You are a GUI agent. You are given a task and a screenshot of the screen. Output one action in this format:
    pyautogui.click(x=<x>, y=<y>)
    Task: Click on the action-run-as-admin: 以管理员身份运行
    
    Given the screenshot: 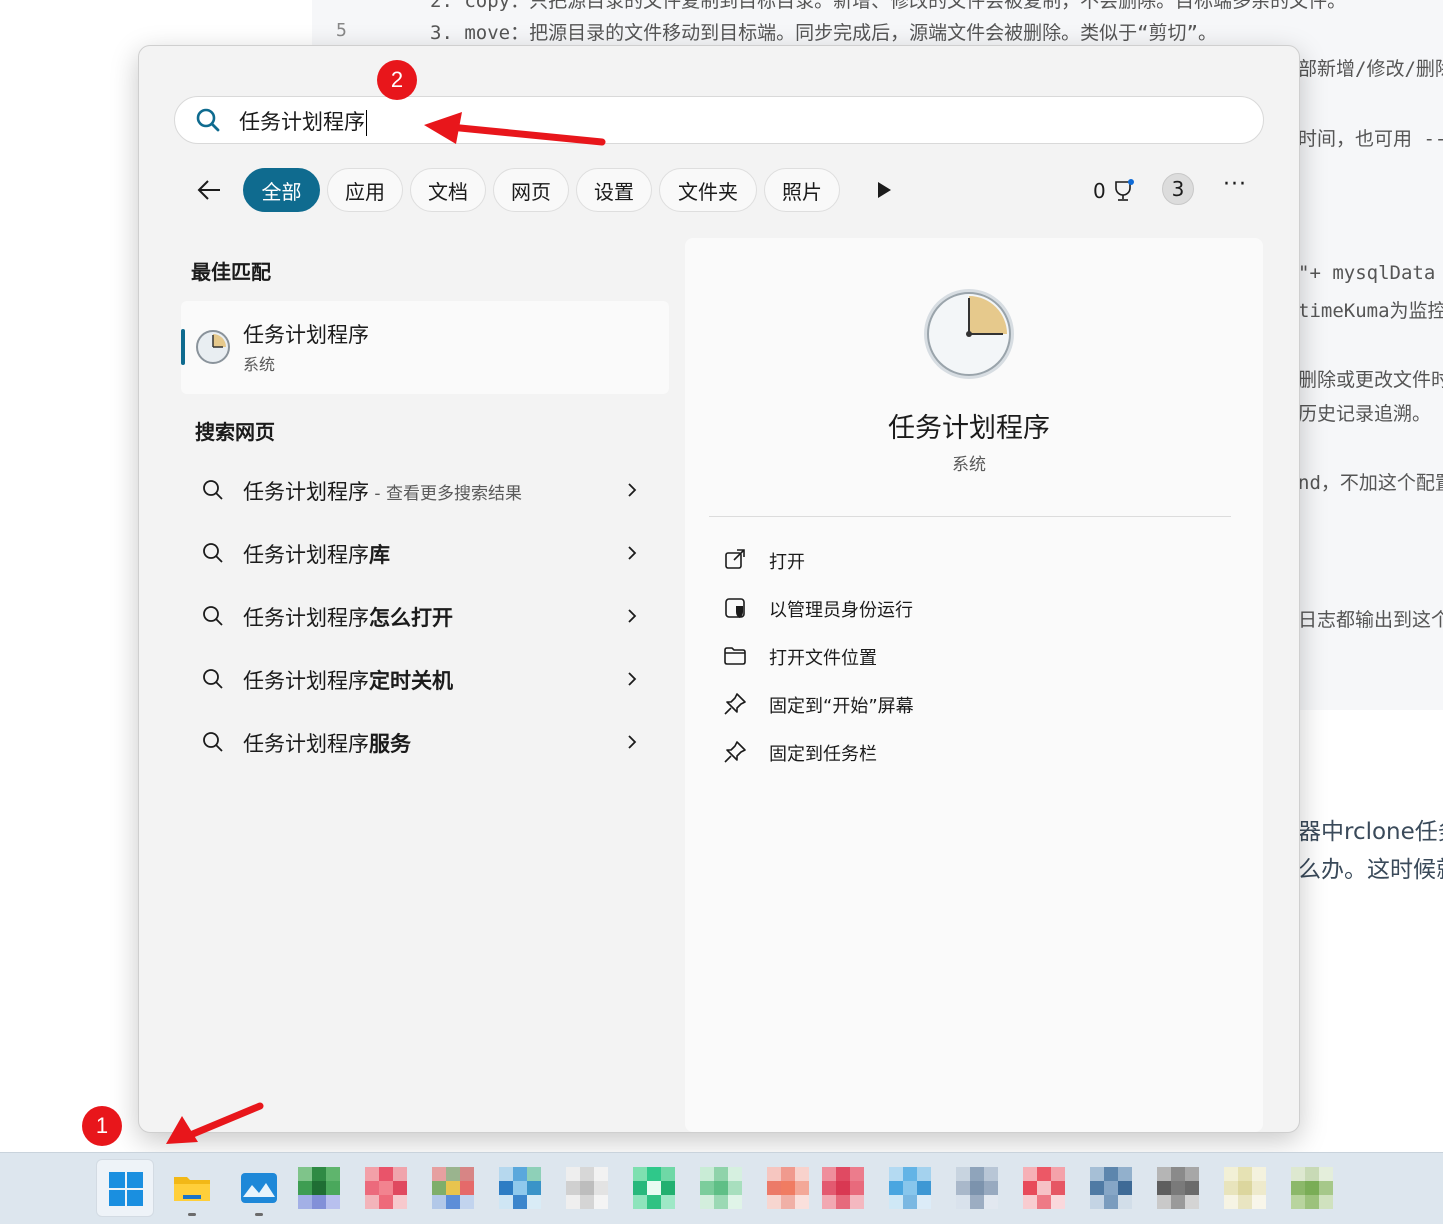 What is the action you would take?
    pyautogui.click(x=963, y=608)
    